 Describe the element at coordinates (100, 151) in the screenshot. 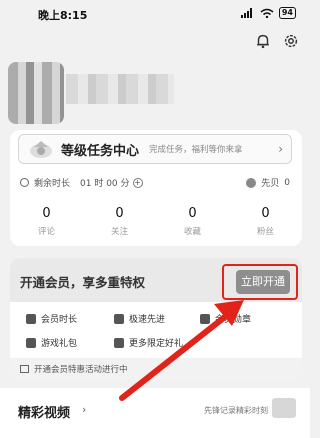

I see `task-center-title: 等级任务中心` at that location.